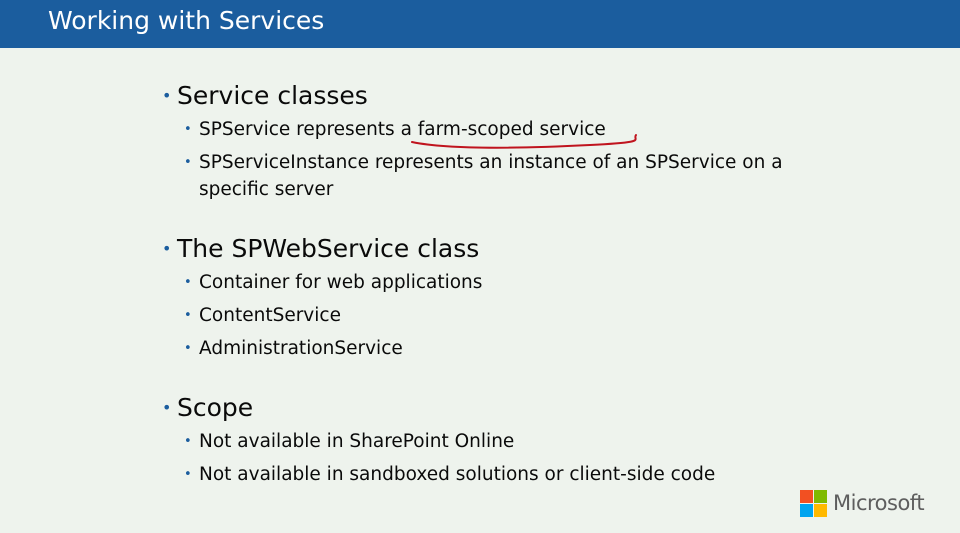  I want to click on bullet-heading: • The SPWebService class, so click(502, 249).